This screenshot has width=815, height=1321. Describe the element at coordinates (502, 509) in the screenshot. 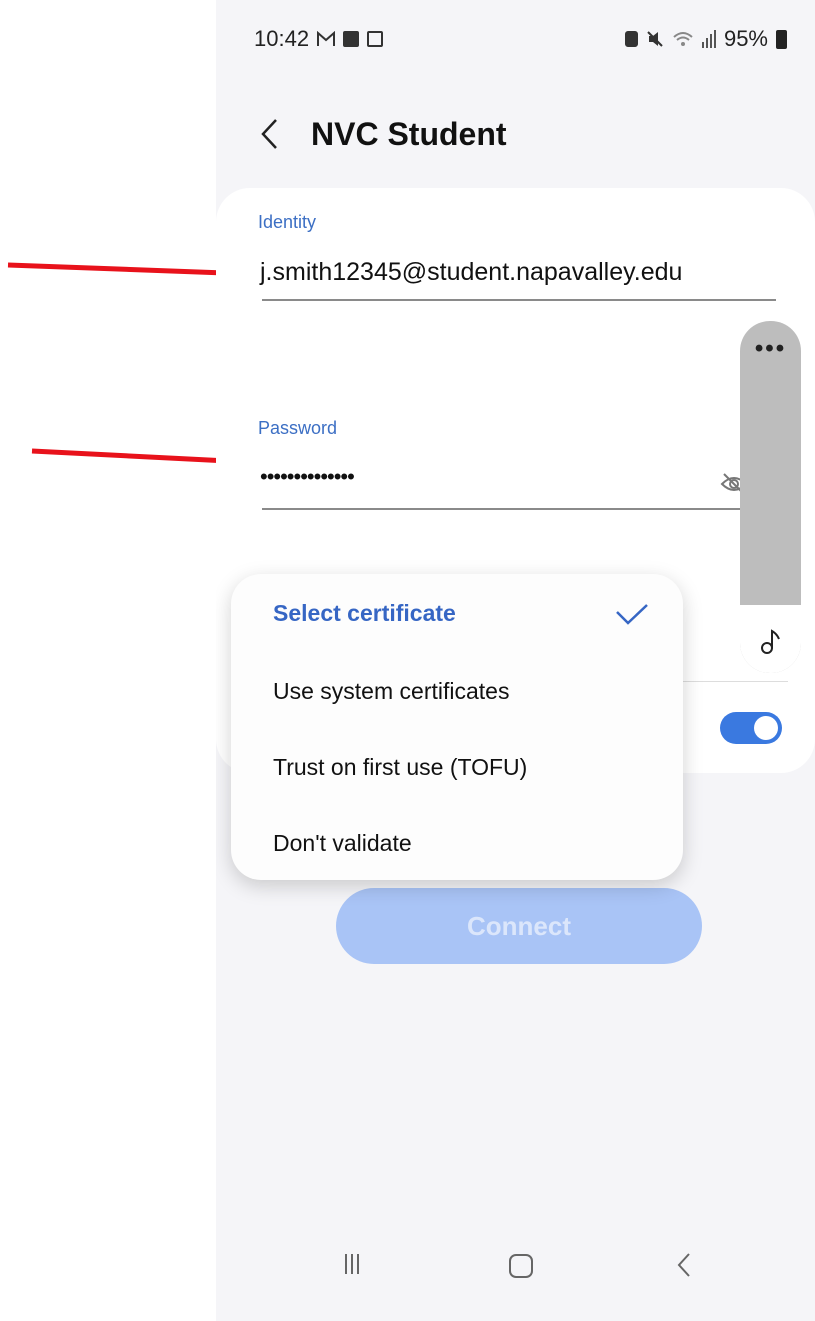

I see `password-underline` at that location.